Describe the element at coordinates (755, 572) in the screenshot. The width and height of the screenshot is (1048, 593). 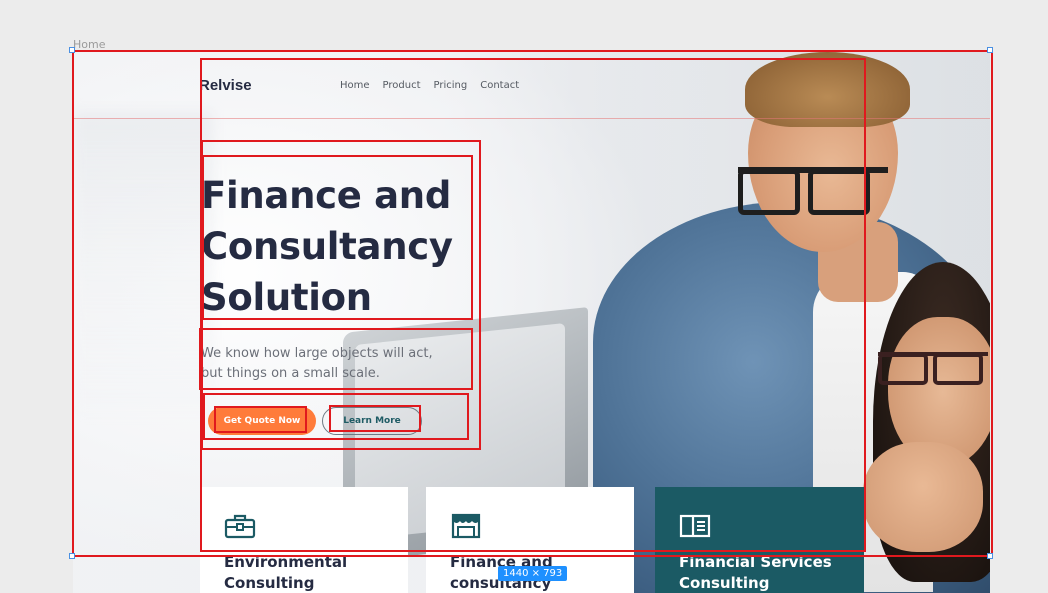
I see `card-title: Financial Services Consulting` at that location.